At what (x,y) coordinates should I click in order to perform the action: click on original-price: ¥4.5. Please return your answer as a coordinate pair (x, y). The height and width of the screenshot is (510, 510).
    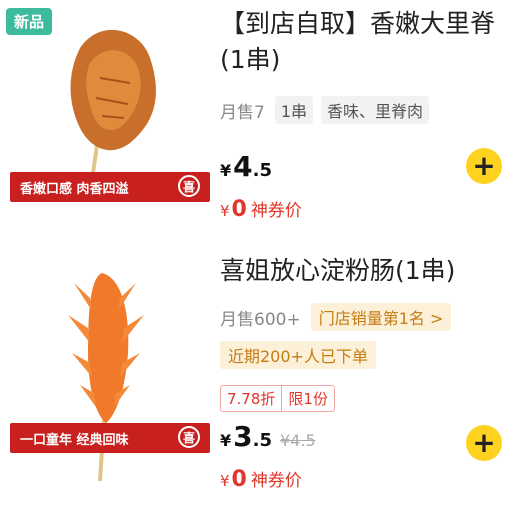
    Looking at the image, I should click on (298, 440).